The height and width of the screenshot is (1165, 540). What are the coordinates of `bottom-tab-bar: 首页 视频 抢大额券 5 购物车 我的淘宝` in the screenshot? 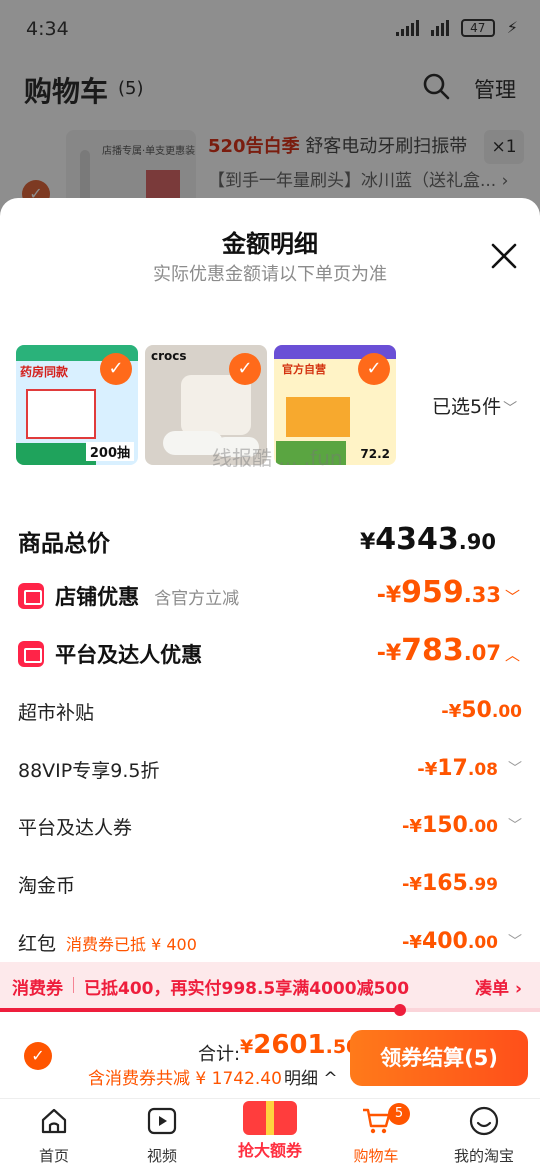 It's located at (270, 1131).